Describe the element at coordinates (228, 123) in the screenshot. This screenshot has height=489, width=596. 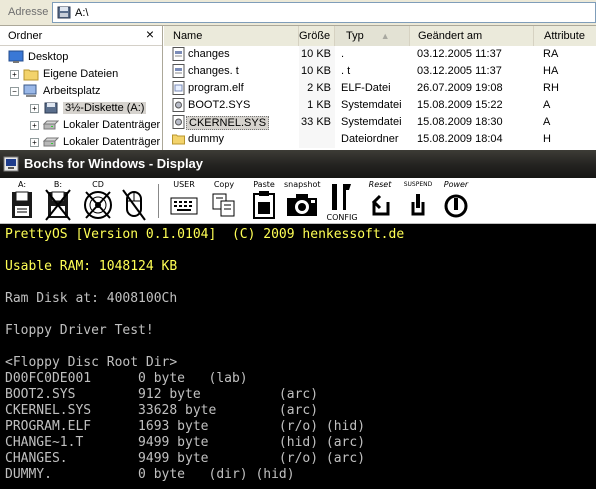
I see `file-name: CKERNEL.SYS` at that location.